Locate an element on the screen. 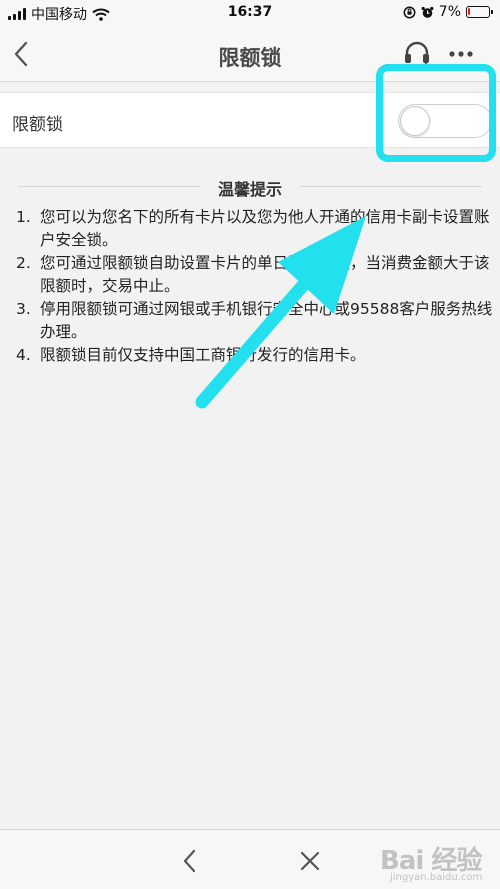 The image size is (500, 889). tip-text: 您可以为您名下的所有卡片以及您为他人开通的信用卡副卡设置账户安全锁。 is located at coordinates (265, 228).